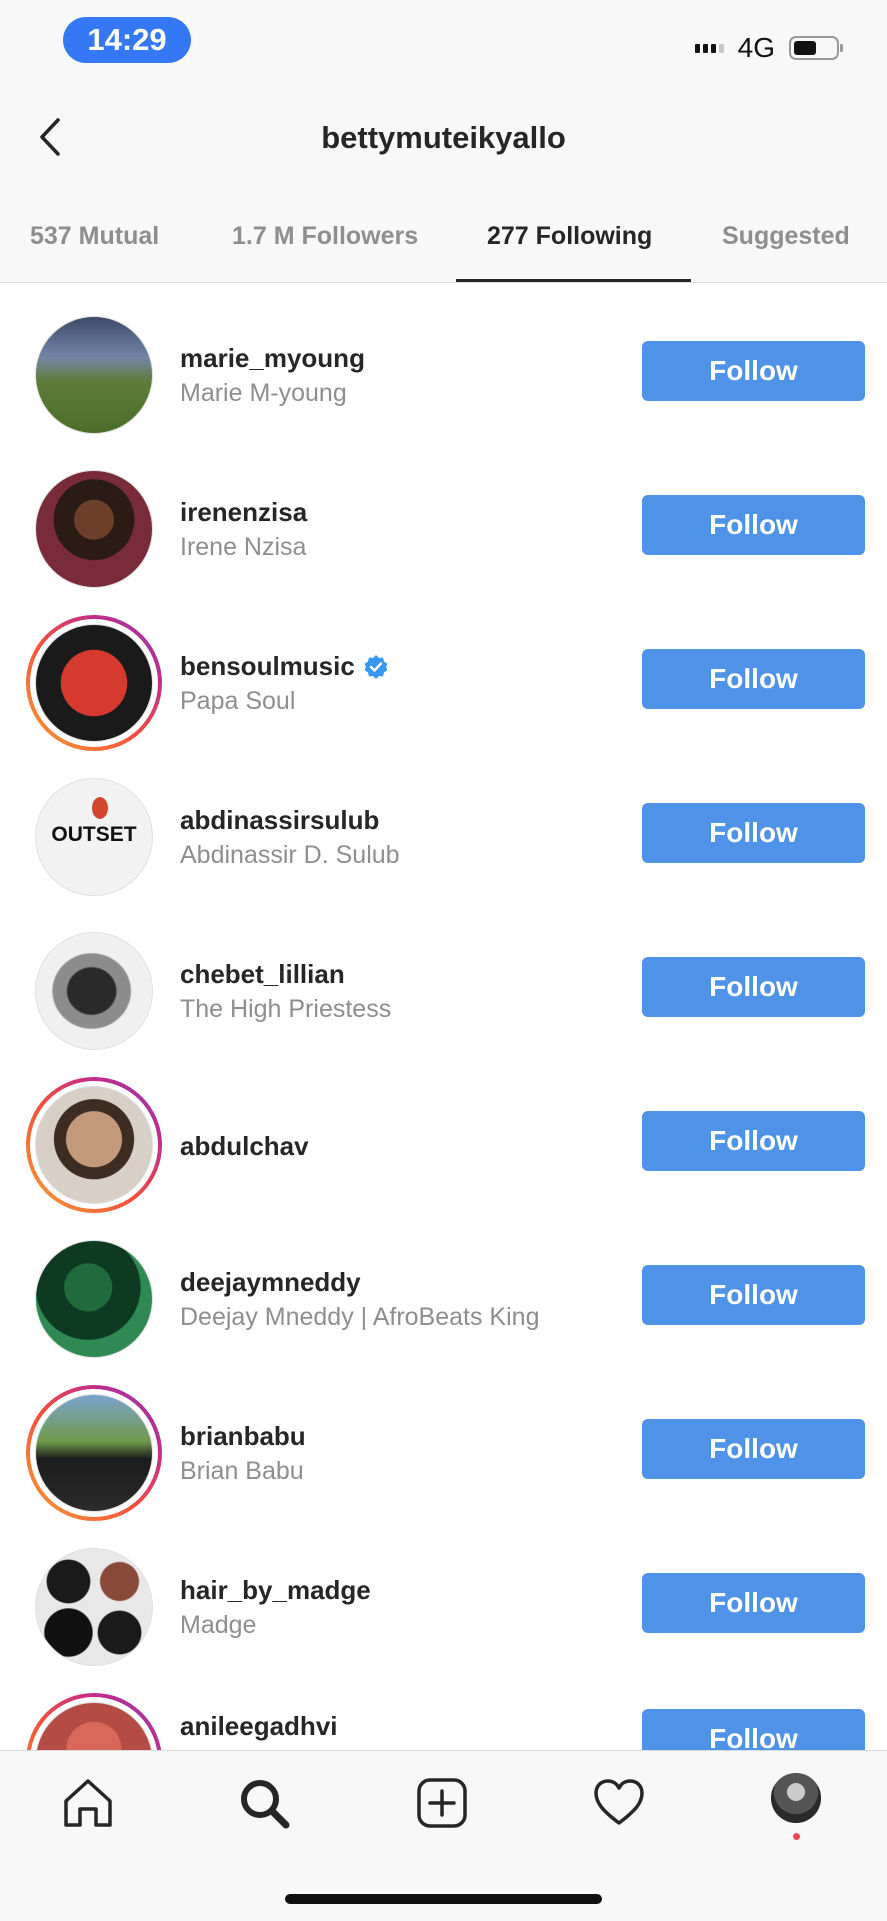 Image resolution: width=887 pixels, height=1921 pixels. I want to click on list-item: irenenzisa Irene Nzisa Follow, so click(443, 514).